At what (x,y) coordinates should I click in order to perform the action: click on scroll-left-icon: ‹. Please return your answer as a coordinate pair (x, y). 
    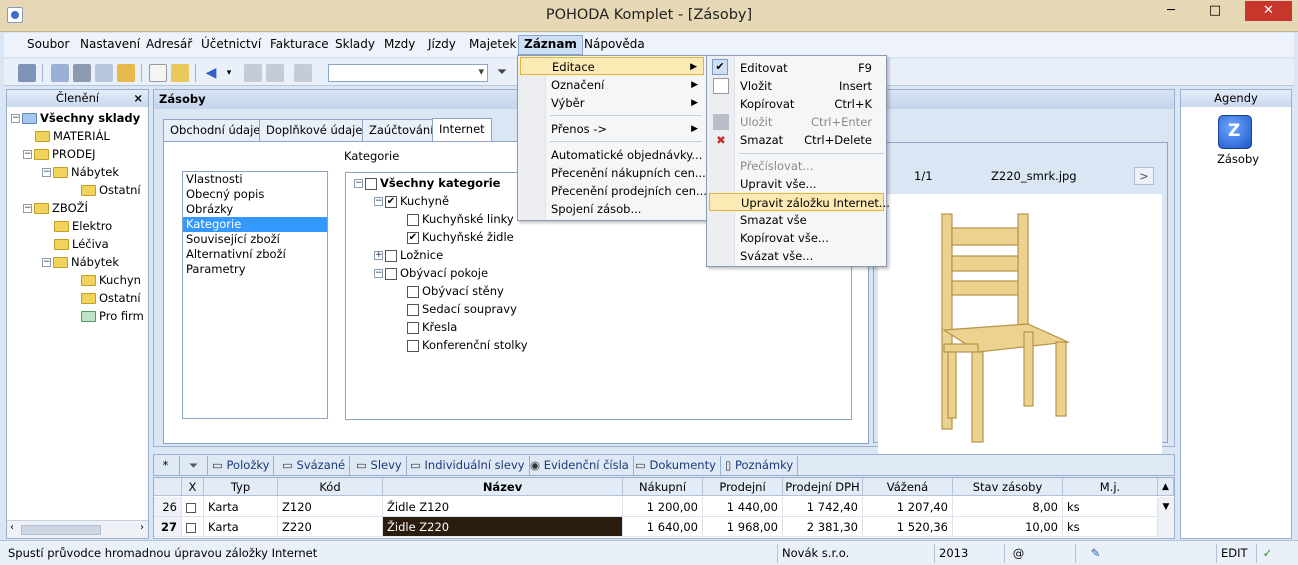
    Looking at the image, I should click on (12, 527).